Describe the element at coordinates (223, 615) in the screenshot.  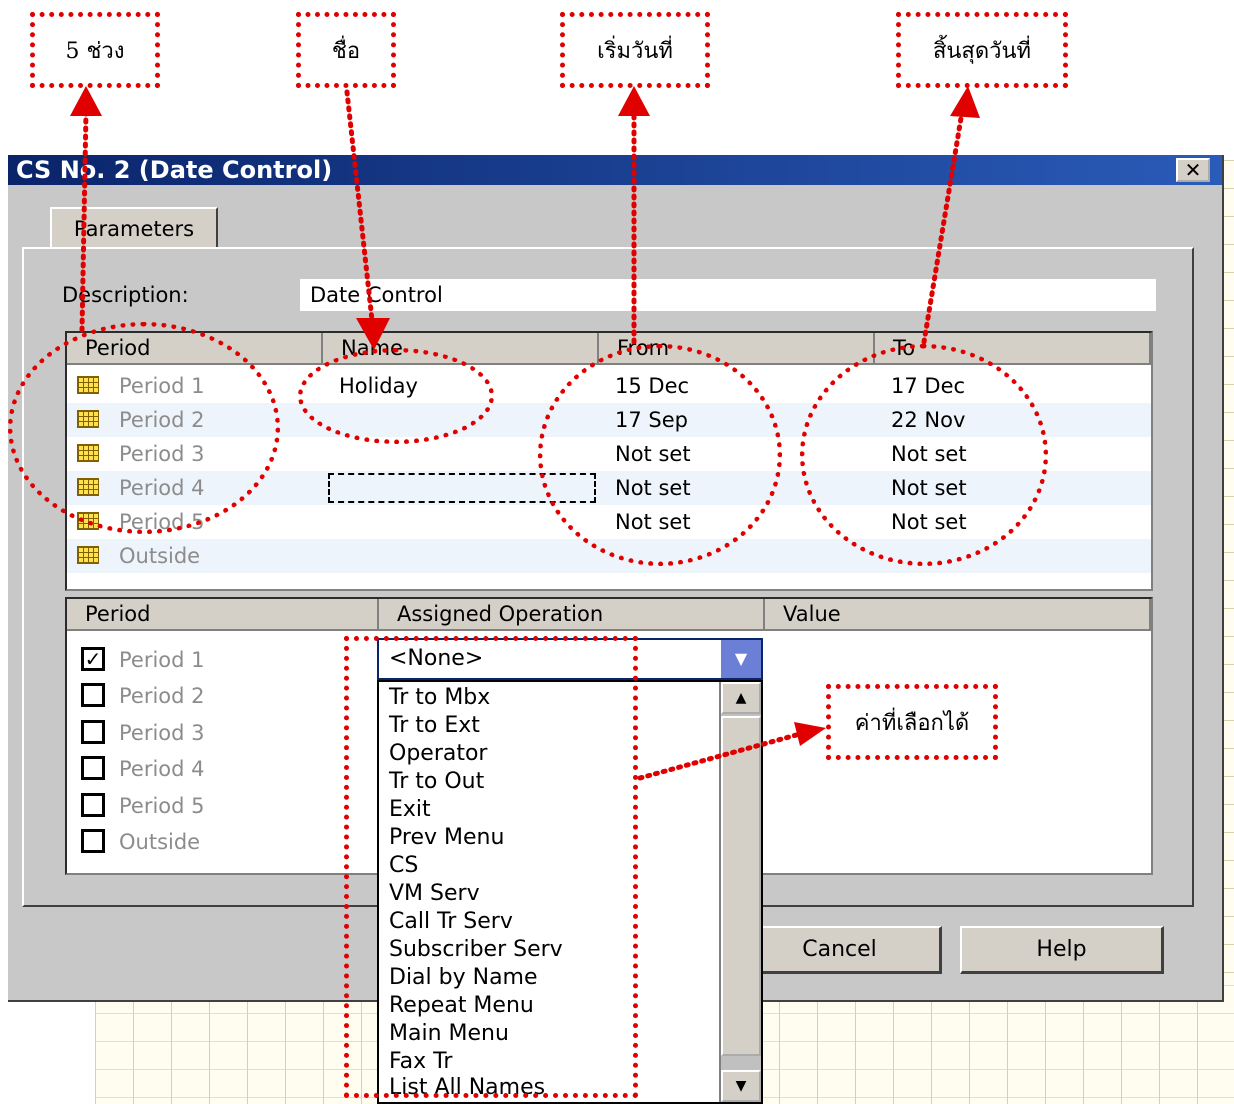
I see `header-period: Period` at that location.